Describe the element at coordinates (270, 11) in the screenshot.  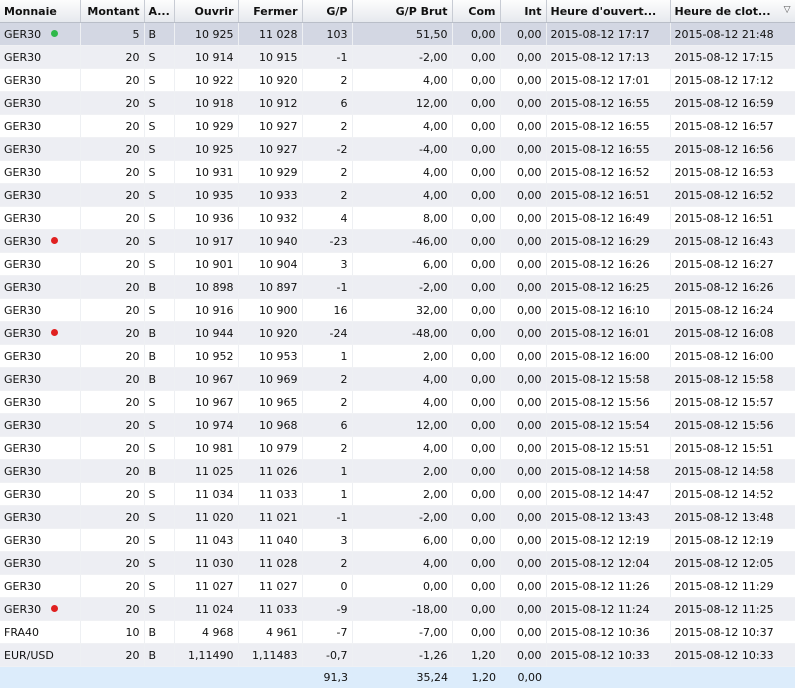
I see `header-fermer: Fermer` at that location.